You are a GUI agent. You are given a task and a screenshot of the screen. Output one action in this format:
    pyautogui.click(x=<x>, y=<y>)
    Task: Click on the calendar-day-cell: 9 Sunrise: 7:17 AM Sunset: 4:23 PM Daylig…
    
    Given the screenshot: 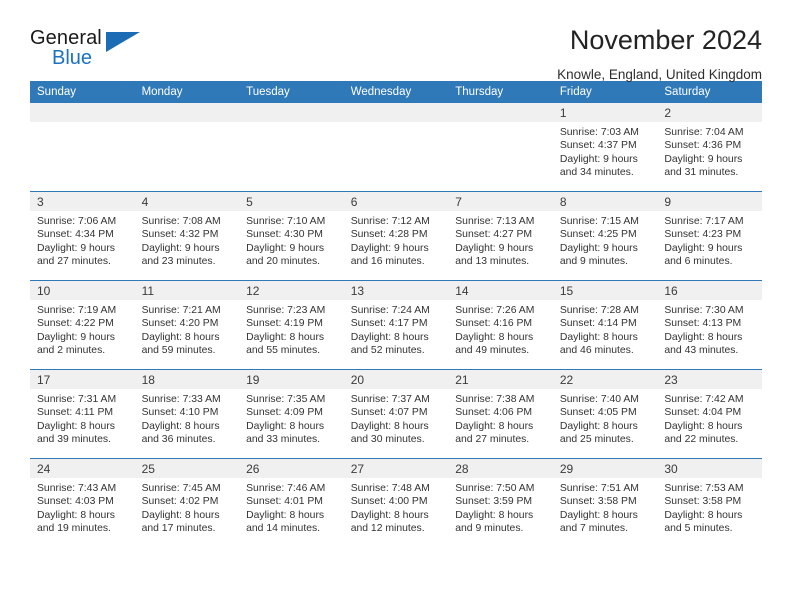 What is the action you would take?
    pyautogui.click(x=709, y=236)
    